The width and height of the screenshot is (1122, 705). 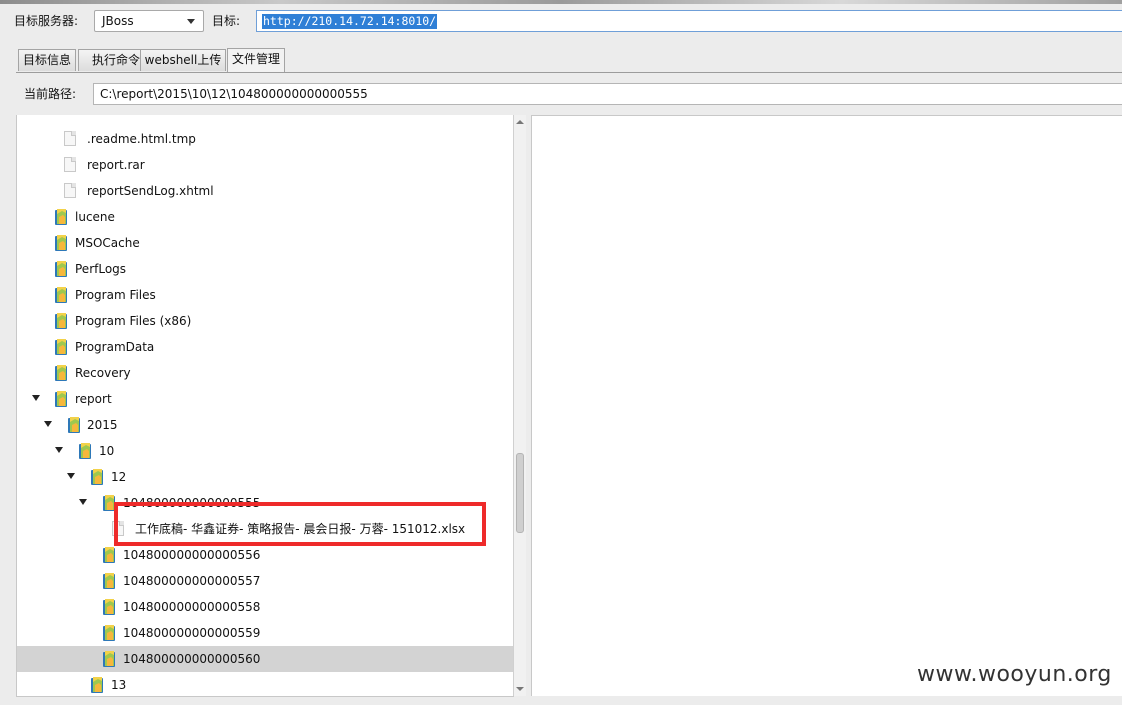 What do you see at coordinates (1014, 674) in the screenshot?
I see `watermark: www.wooyun.org` at bounding box center [1014, 674].